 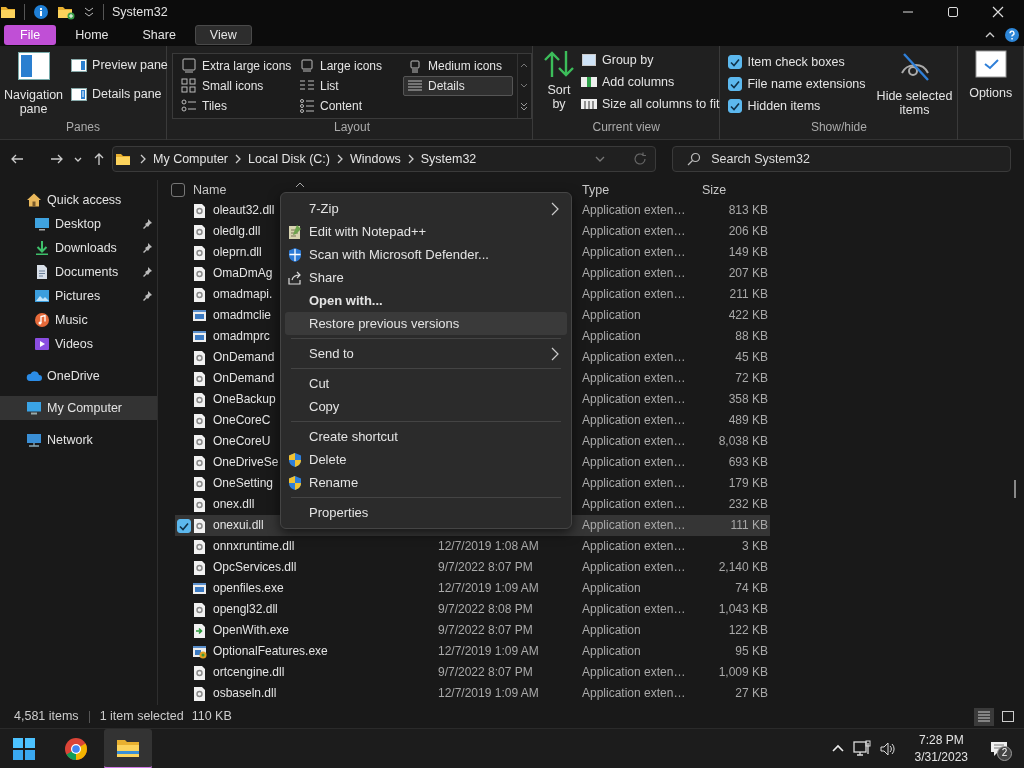 What do you see at coordinates (796, 62) in the screenshot?
I see `checkbox-label: Item check boxes` at bounding box center [796, 62].